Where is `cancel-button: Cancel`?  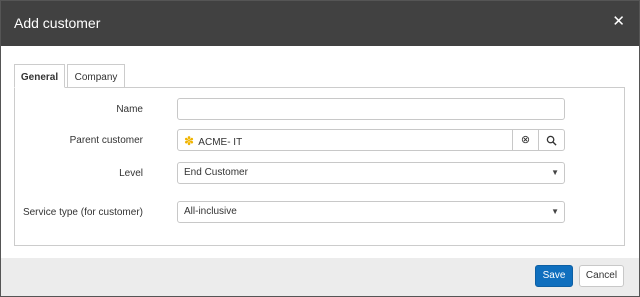
cancel-button: Cancel is located at coordinates (601, 276).